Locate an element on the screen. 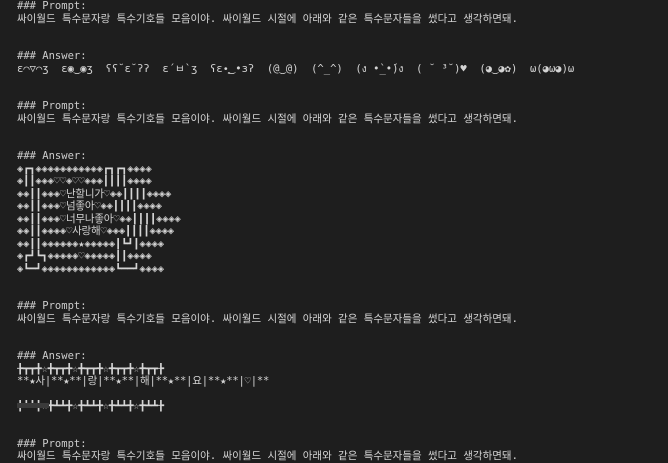 The image size is (668, 463). art-line: ◈◈┃┃◈◈◈♡난할니가♡◈◈┃┃┃┃◈◈◈◈ is located at coordinates (94, 193).